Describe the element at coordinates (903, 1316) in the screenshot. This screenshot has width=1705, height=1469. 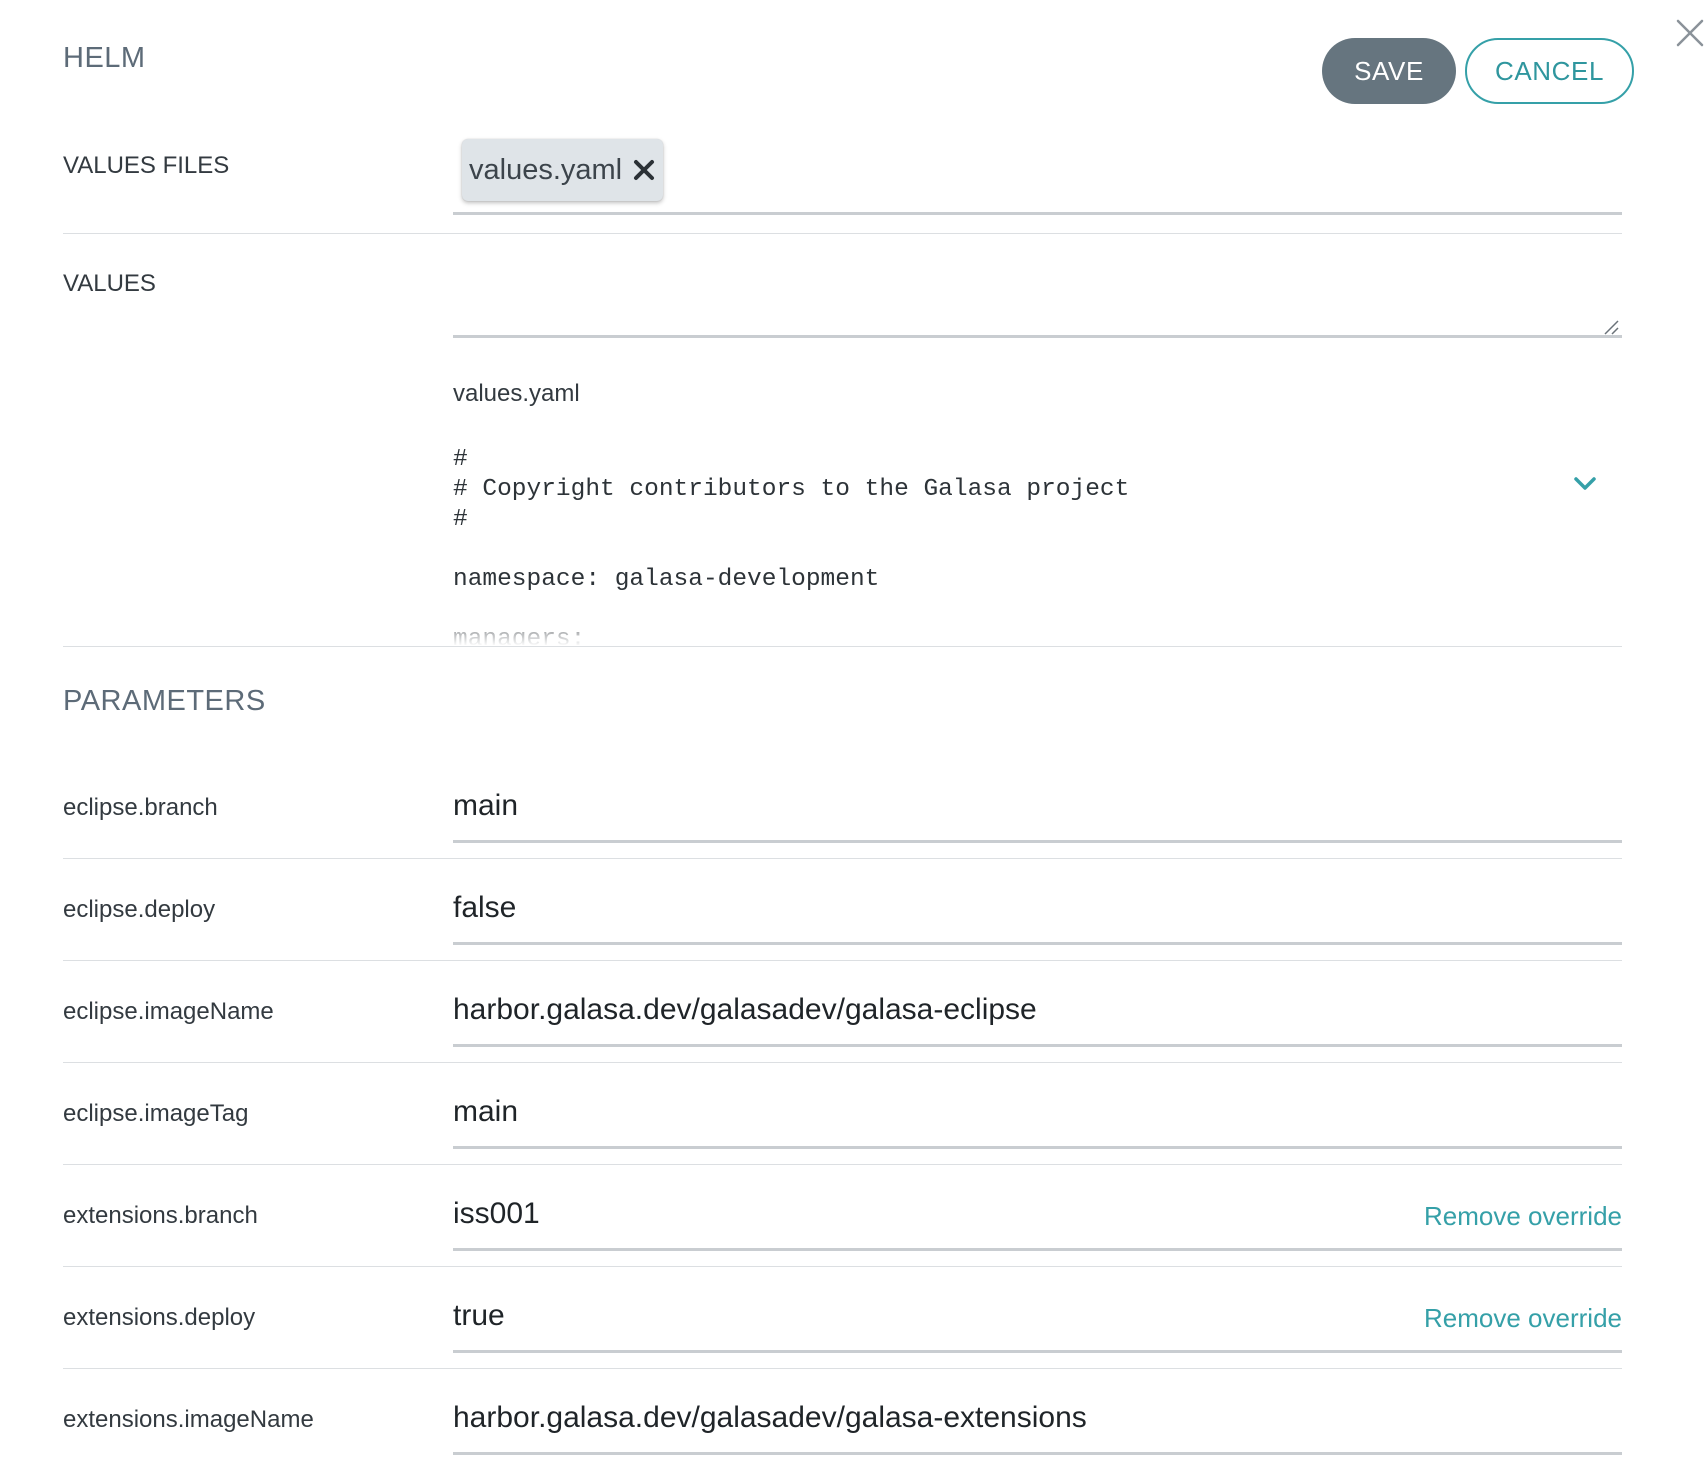
I see `param-input-extensions-deploy` at that location.